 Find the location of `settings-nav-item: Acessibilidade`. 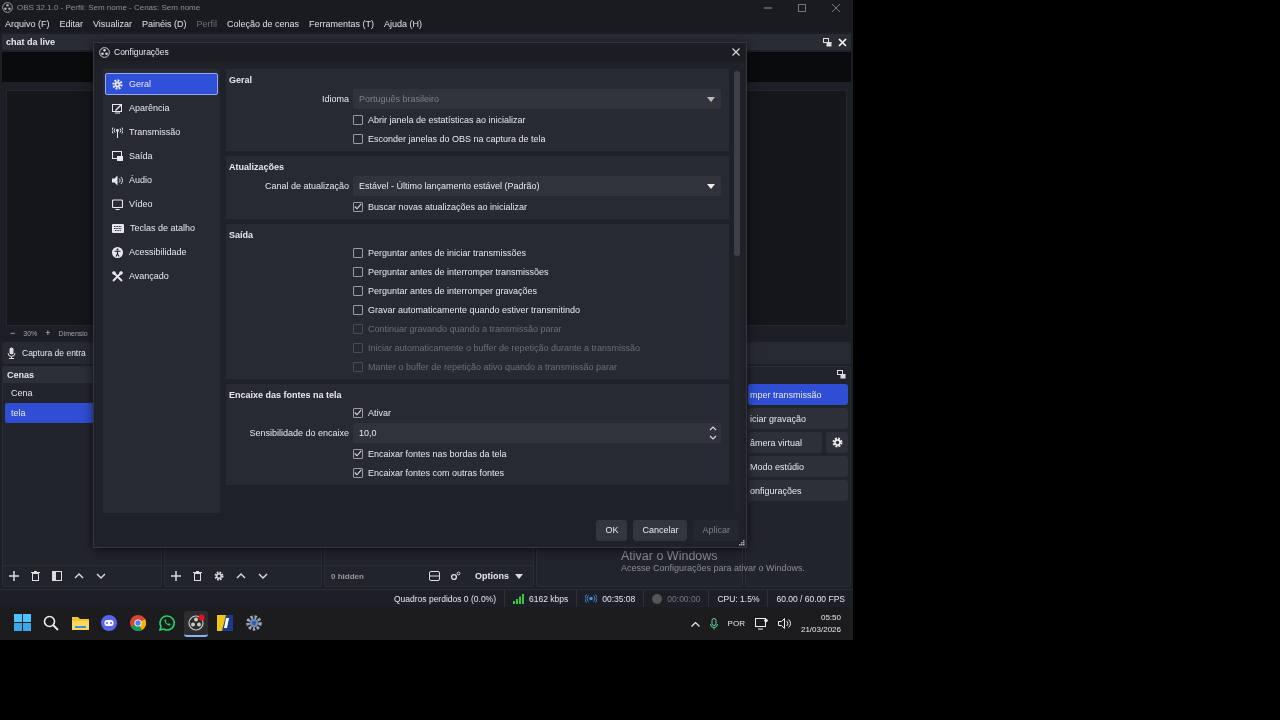

settings-nav-item: Acessibilidade is located at coordinates (161, 252).